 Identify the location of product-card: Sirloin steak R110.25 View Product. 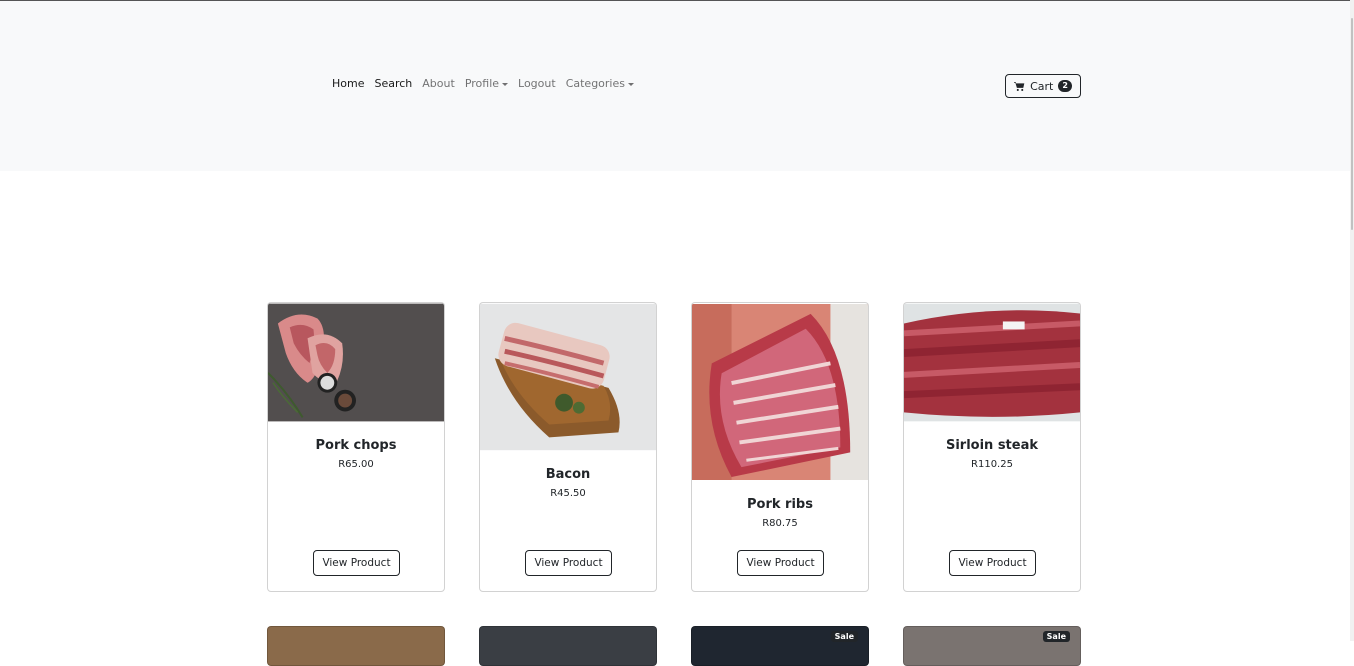
(992, 447).